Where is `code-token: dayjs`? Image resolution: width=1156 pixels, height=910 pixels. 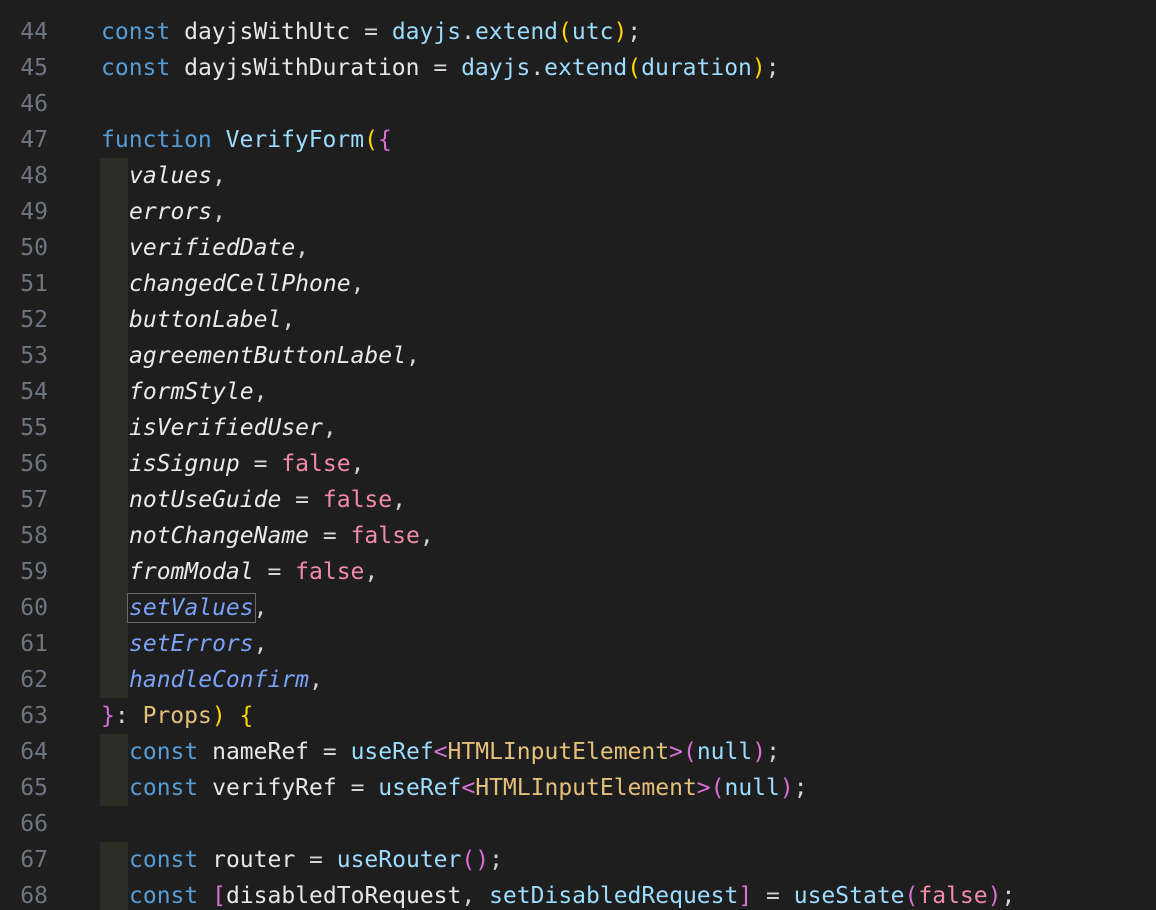 code-token: dayjs is located at coordinates (419, 32).